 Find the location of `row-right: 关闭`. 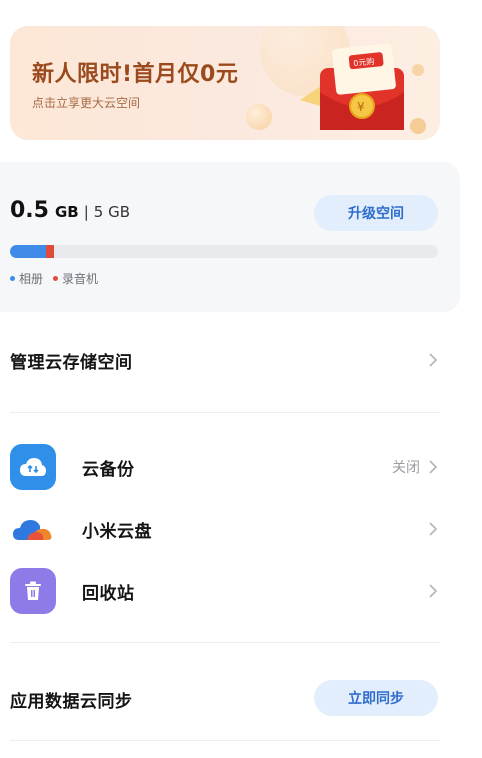

row-right: 关闭 is located at coordinates (416, 467).